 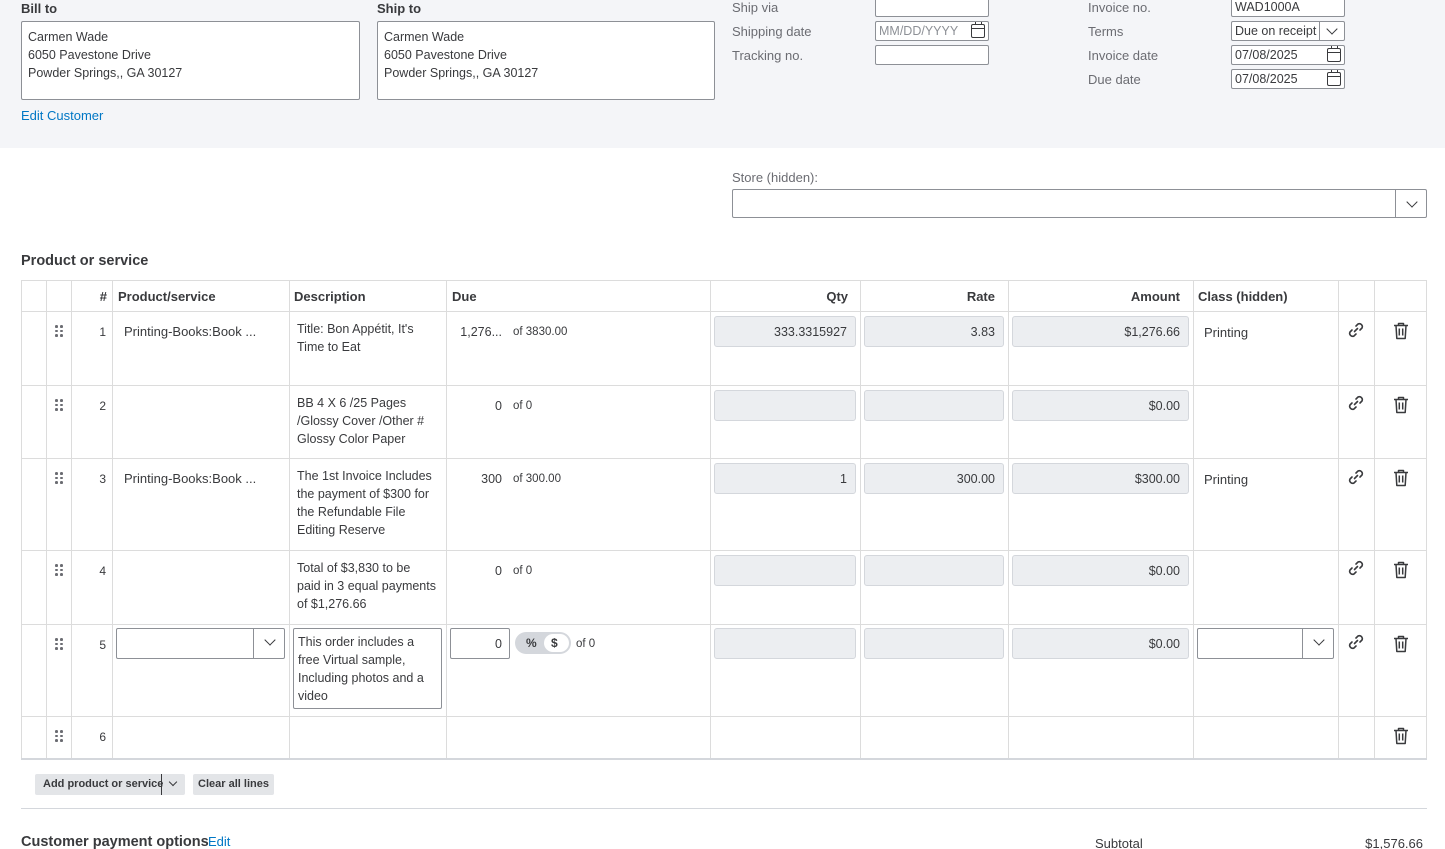 I want to click on row-rate: 3.83, so click(x=934, y=331).